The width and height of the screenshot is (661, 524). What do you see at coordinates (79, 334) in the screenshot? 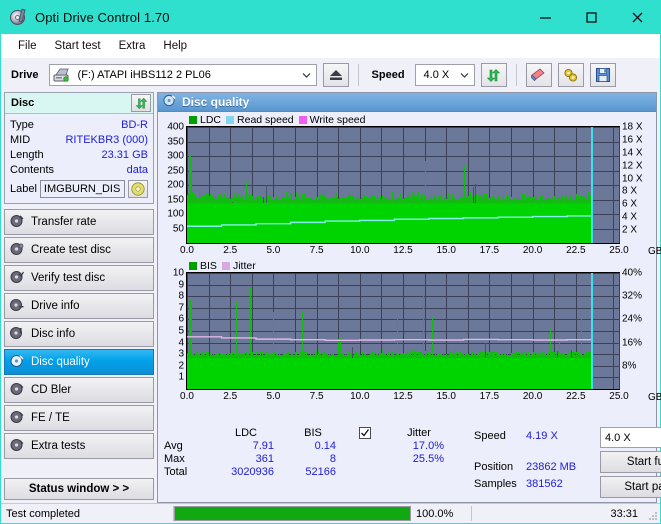
I see `sidebar-item-disc-info: Disc info` at bounding box center [79, 334].